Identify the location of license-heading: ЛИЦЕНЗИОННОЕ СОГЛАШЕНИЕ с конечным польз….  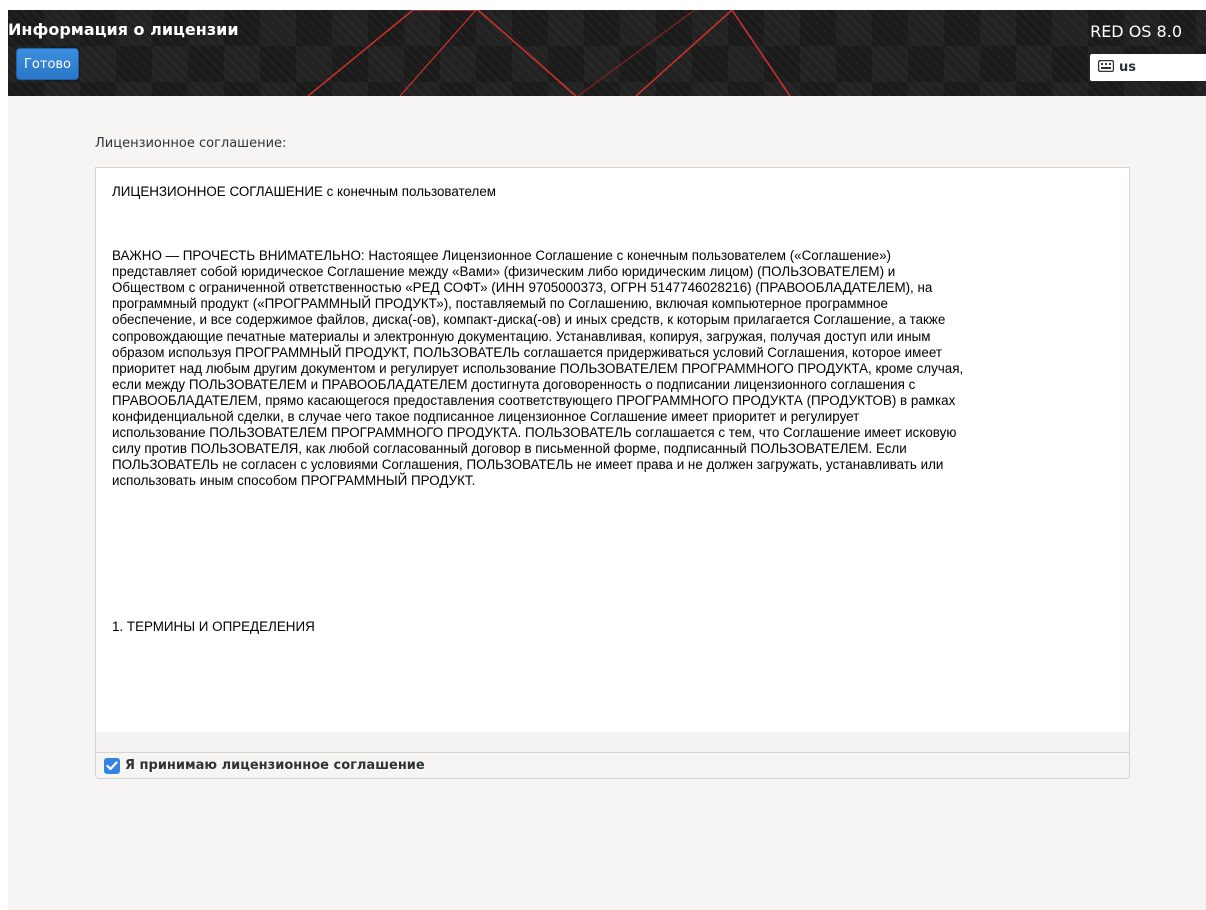
(304, 191).